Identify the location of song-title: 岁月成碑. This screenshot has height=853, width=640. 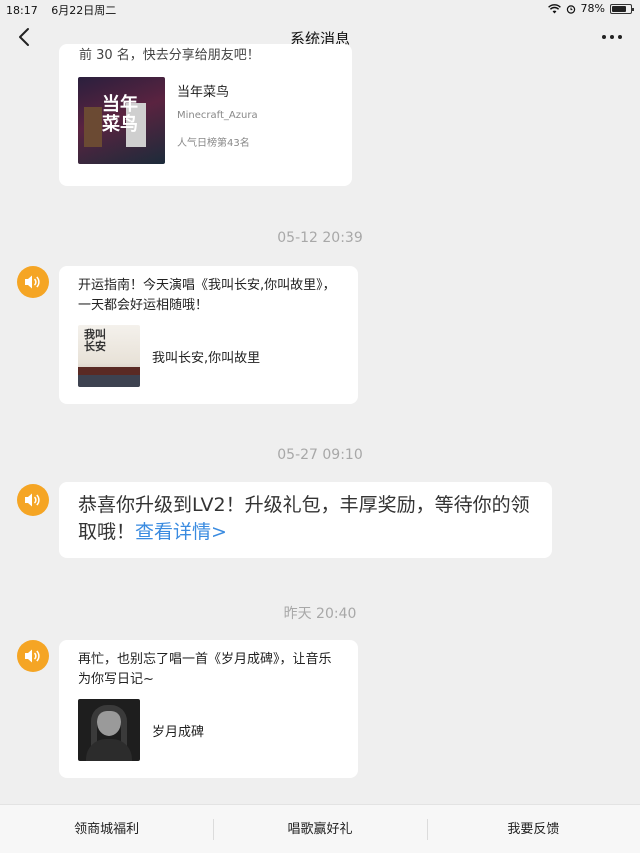
(178, 732).